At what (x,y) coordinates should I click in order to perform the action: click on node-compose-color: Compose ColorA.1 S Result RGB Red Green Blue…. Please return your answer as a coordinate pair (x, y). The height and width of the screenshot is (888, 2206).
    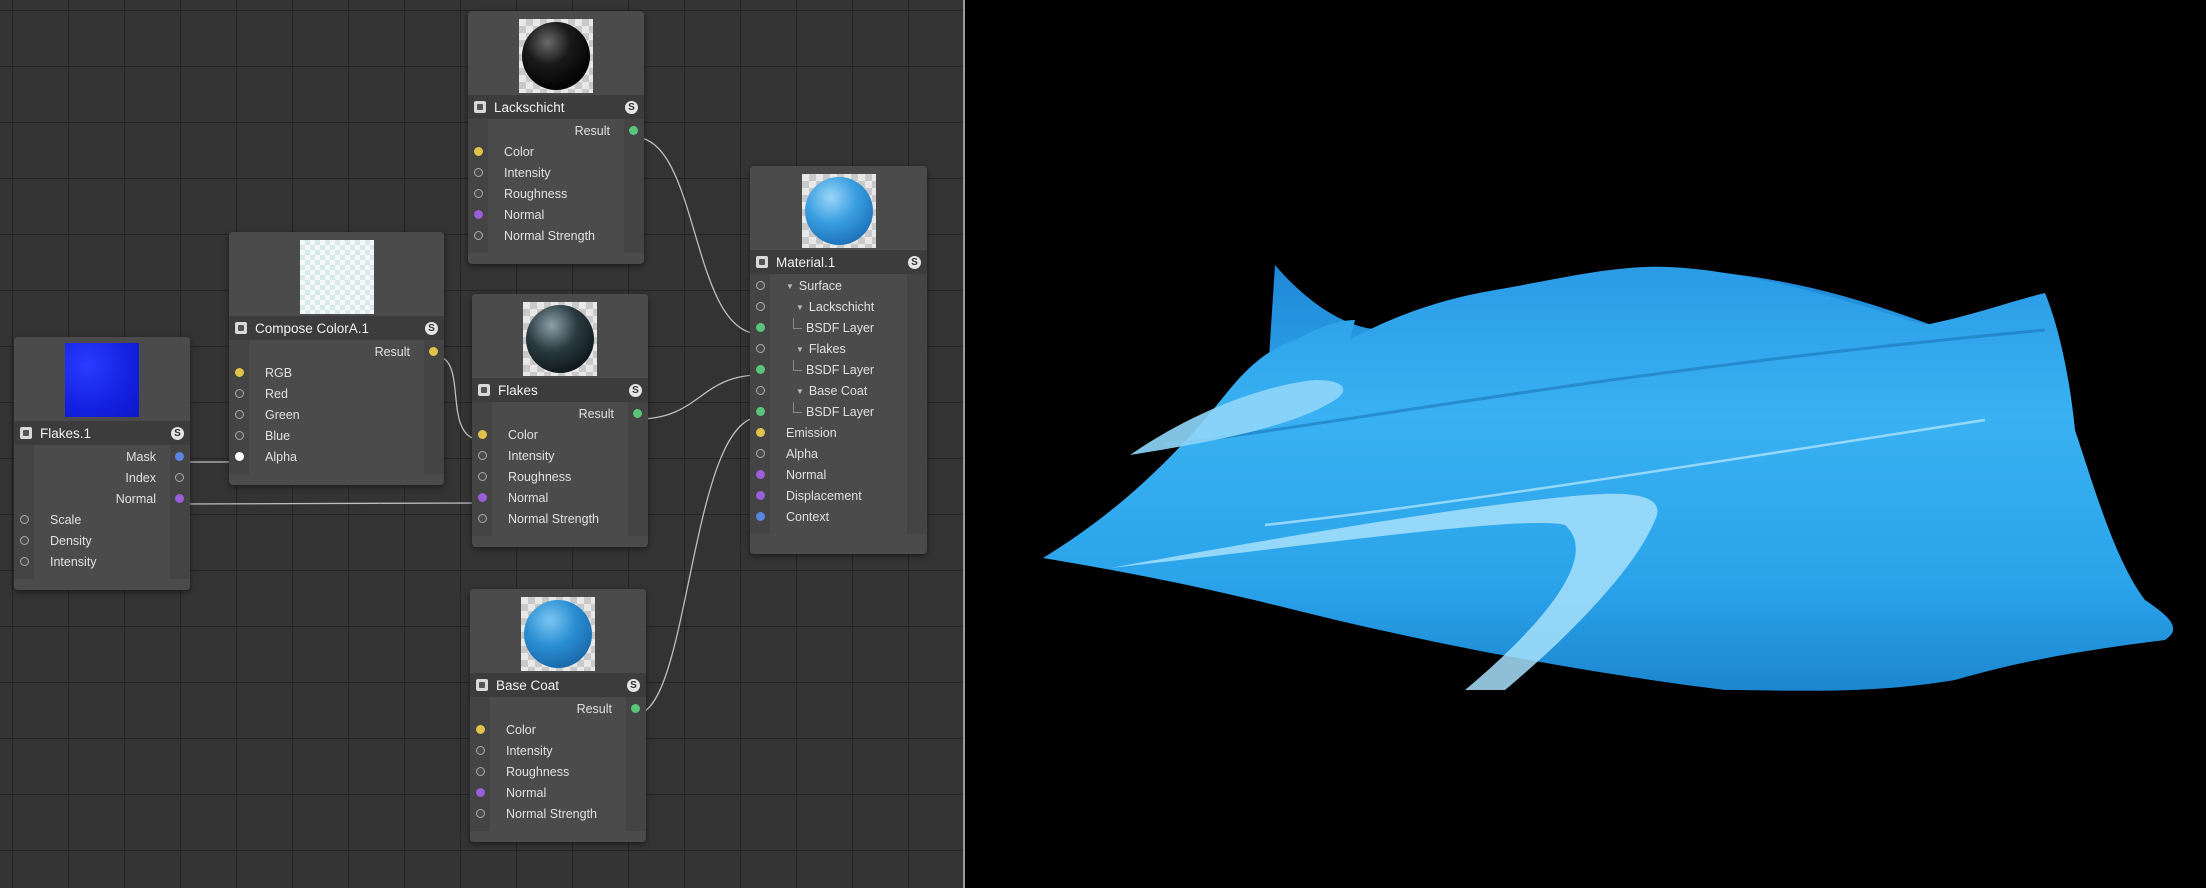
    Looking at the image, I should click on (336, 358).